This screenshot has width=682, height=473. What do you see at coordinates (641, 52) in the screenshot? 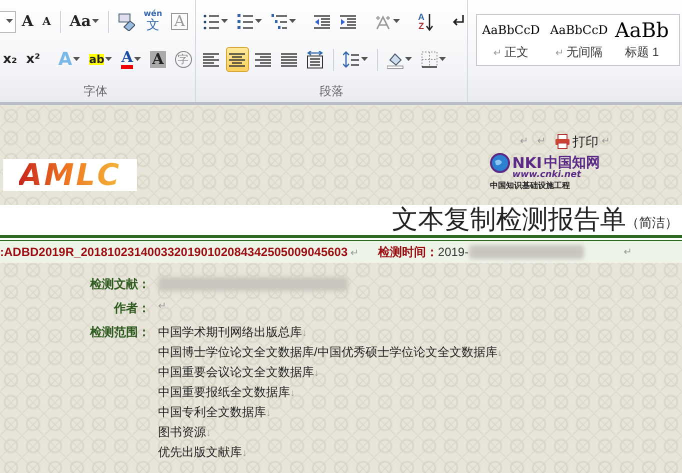
I see `style-name: 标题 1` at bounding box center [641, 52].